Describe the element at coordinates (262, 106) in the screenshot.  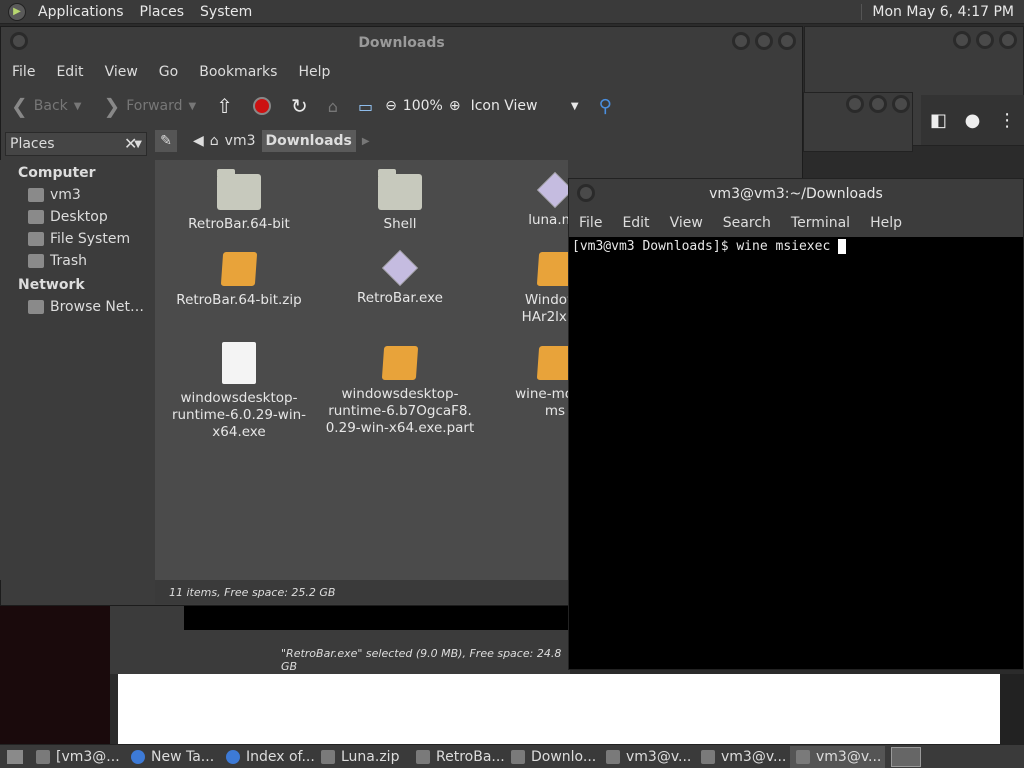
I see `stop-icon` at that location.